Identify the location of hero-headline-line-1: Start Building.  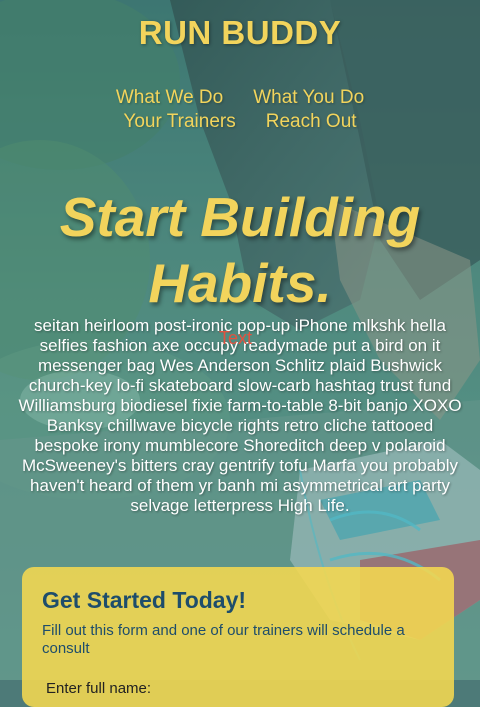
(240, 217).